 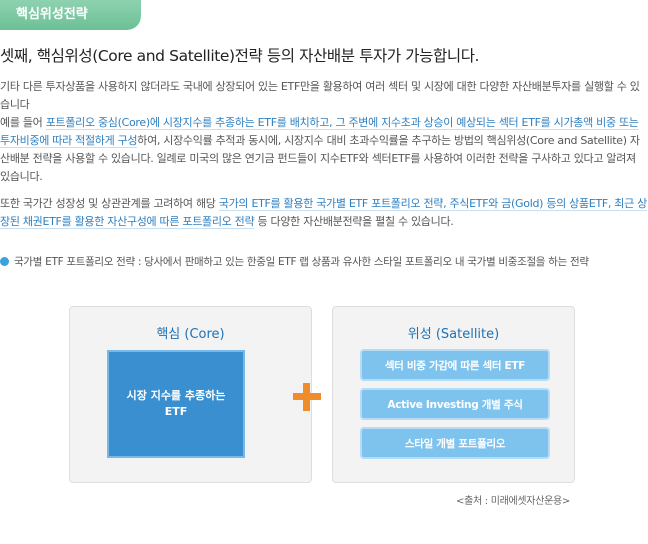 What do you see at coordinates (4, 261) in the screenshot?
I see `bullet-dot-icon` at bounding box center [4, 261].